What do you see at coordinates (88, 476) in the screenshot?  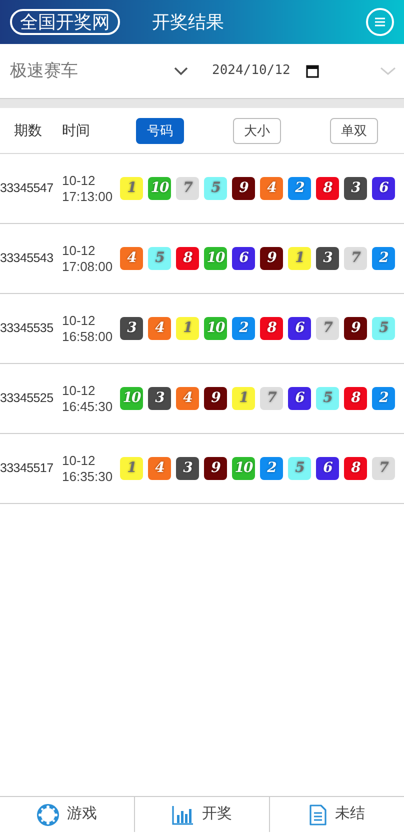 I see `draw-time: 16:35:30` at bounding box center [88, 476].